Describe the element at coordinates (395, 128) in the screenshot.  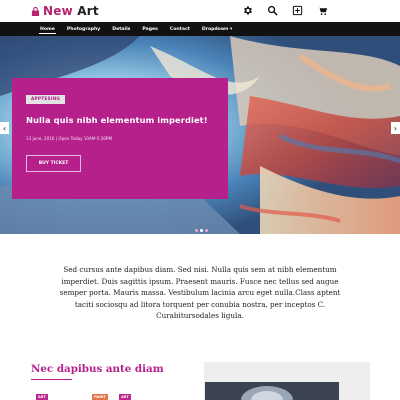
I see `hero-next-arrow: ›` at that location.